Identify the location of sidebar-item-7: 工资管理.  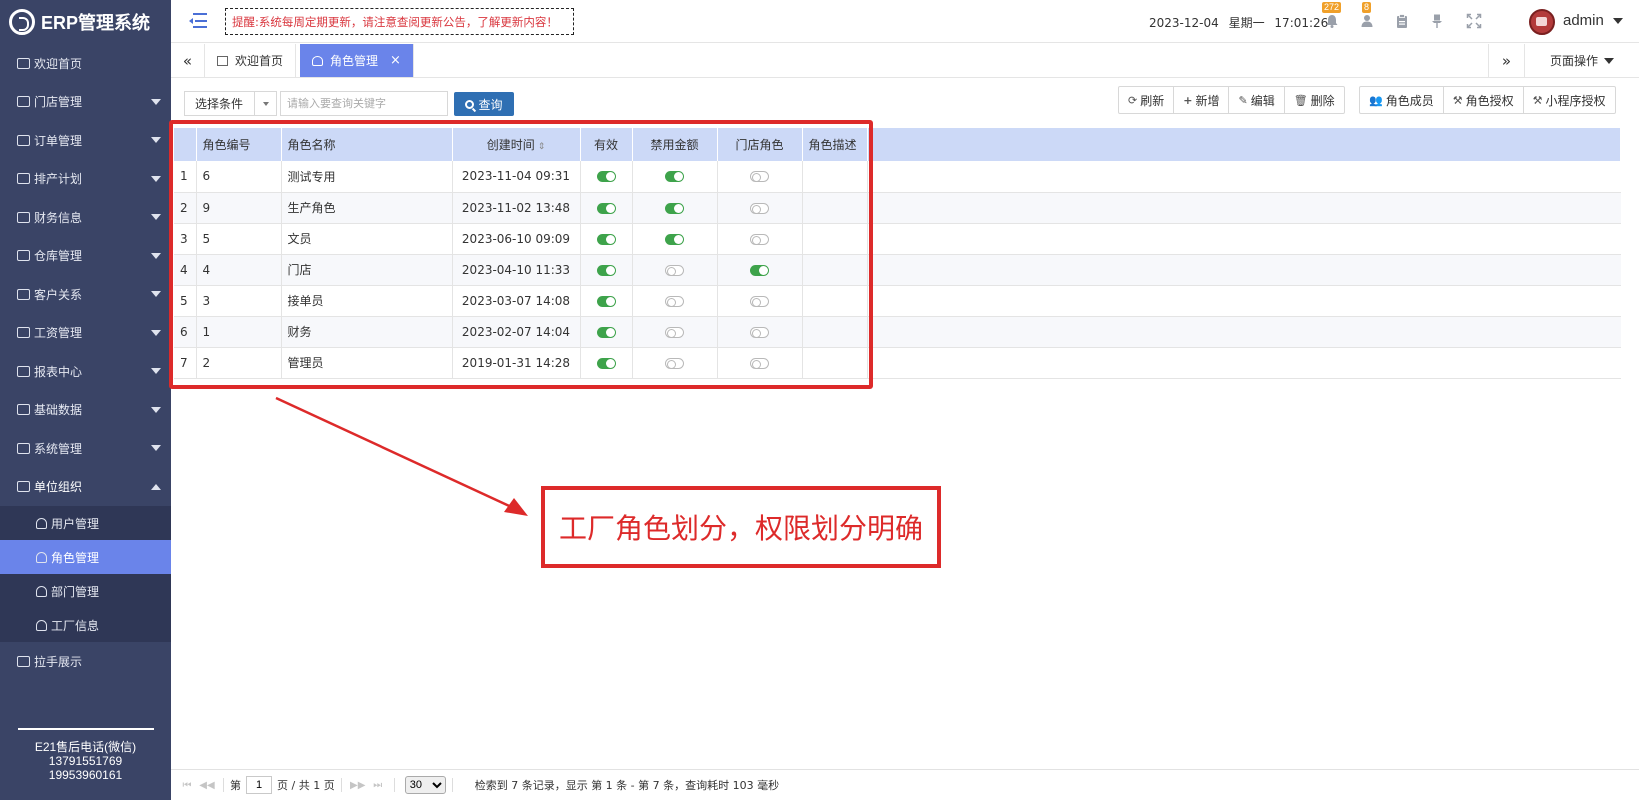
(85, 333).